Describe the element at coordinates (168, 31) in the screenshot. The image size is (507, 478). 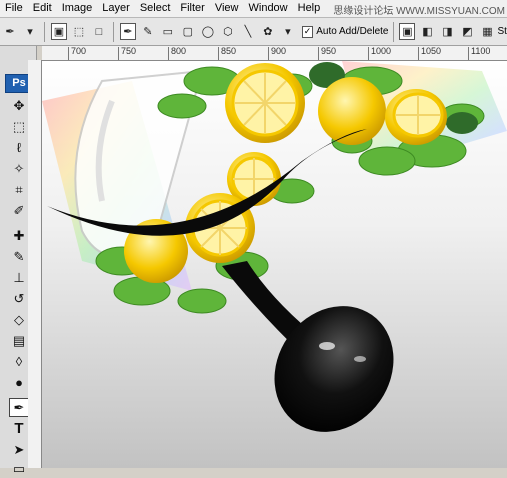
I see `rectangle-icon: ▭` at that location.